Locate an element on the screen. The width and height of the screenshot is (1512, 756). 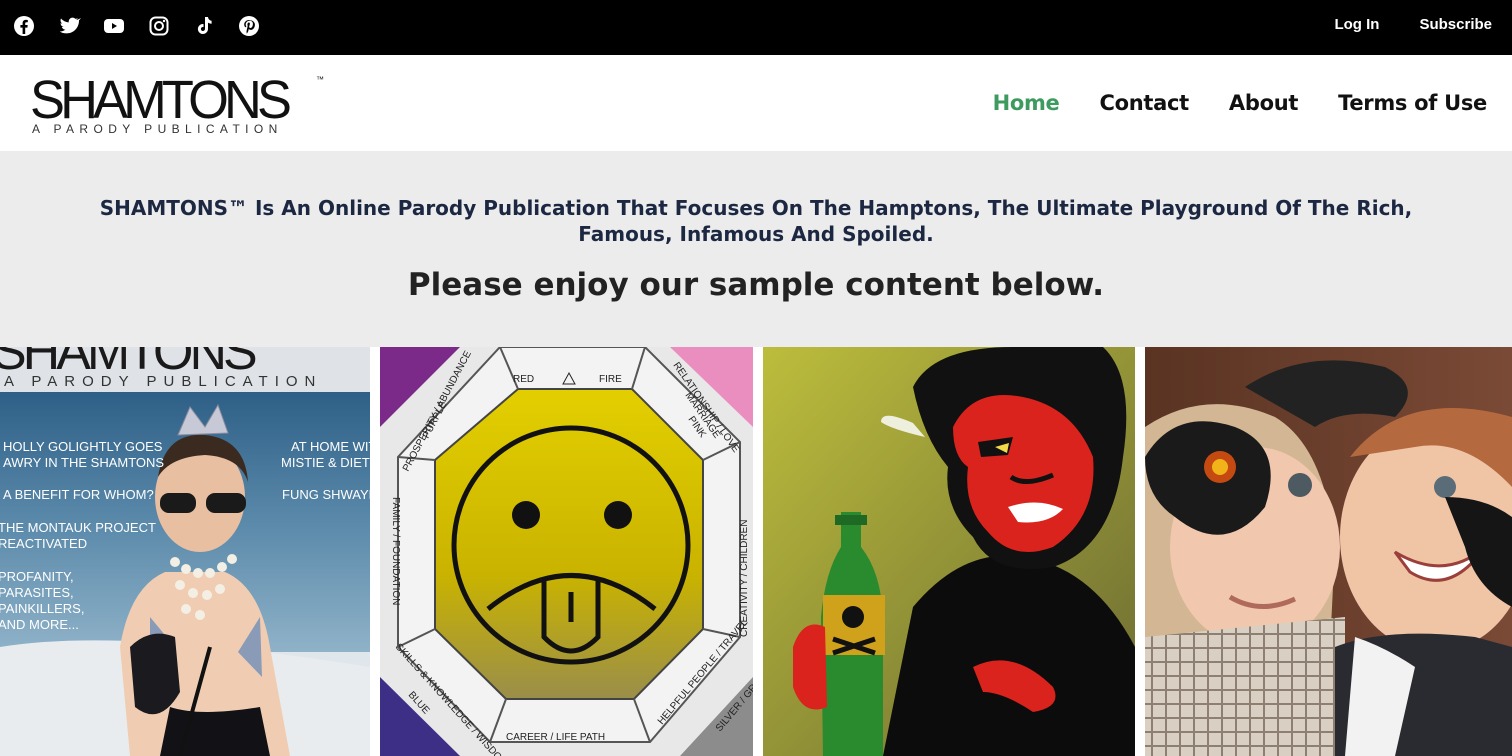
facebook-icon is located at coordinates (24, 26).